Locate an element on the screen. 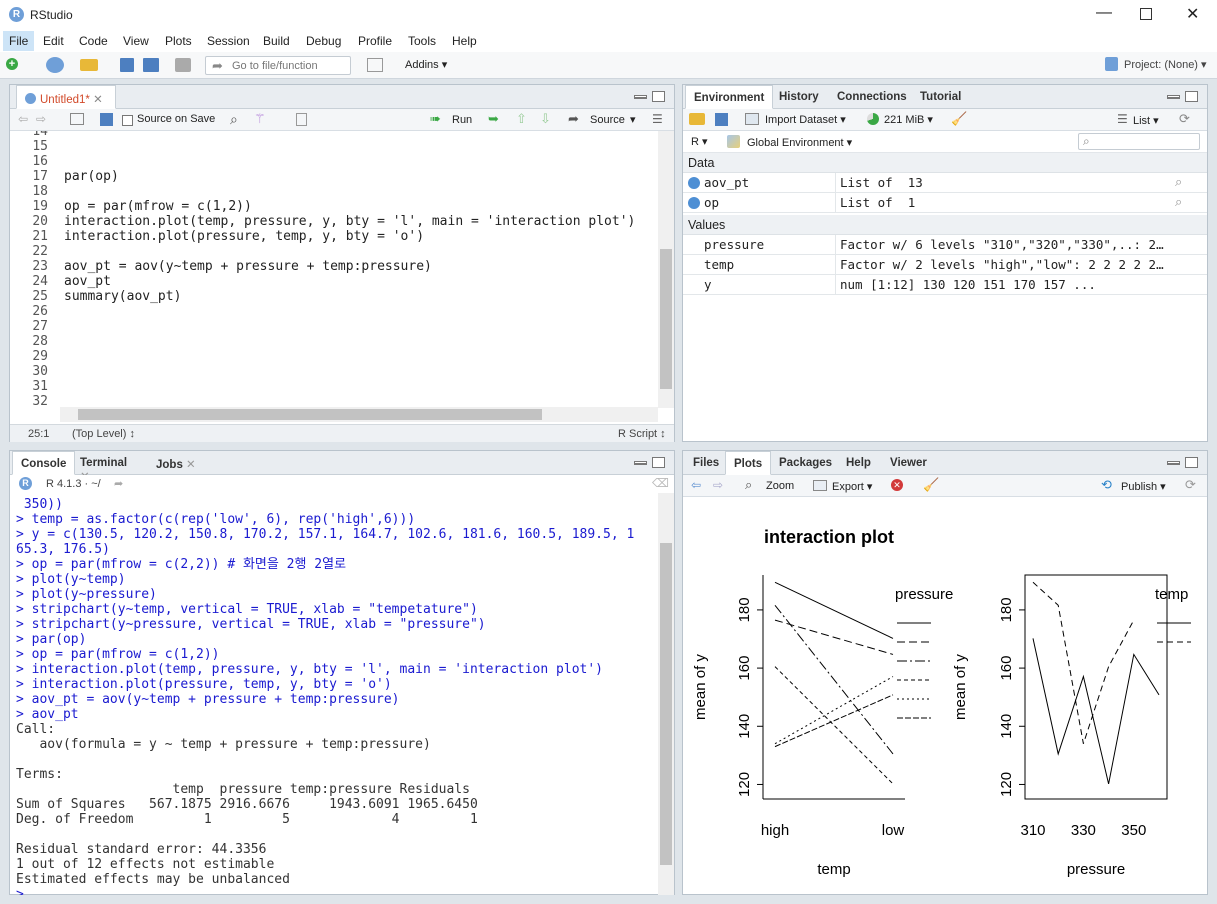  data-row: ⌕ op List of 1 is located at coordinates (945, 203).